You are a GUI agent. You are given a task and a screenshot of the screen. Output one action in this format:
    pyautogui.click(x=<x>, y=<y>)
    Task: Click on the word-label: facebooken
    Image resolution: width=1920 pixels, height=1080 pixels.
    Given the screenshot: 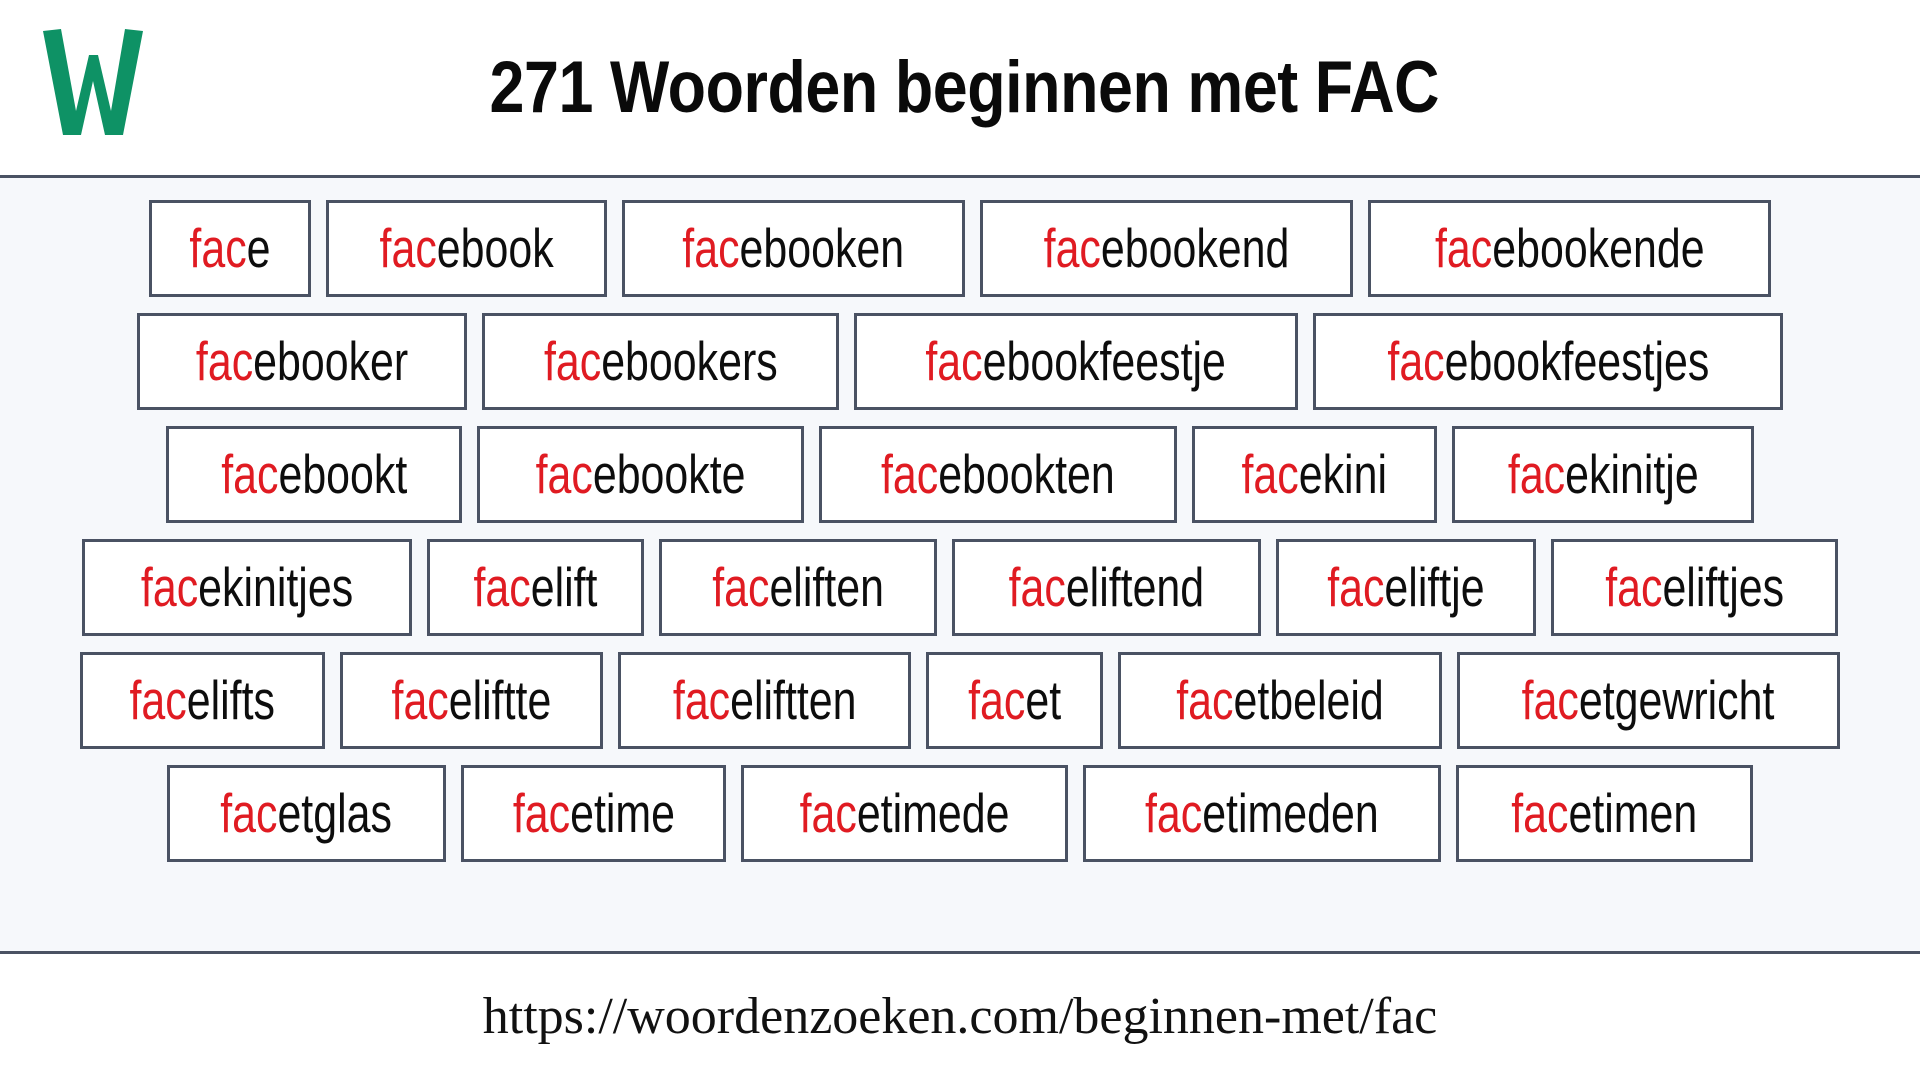 What is the action you would take?
    pyautogui.click(x=793, y=248)
    